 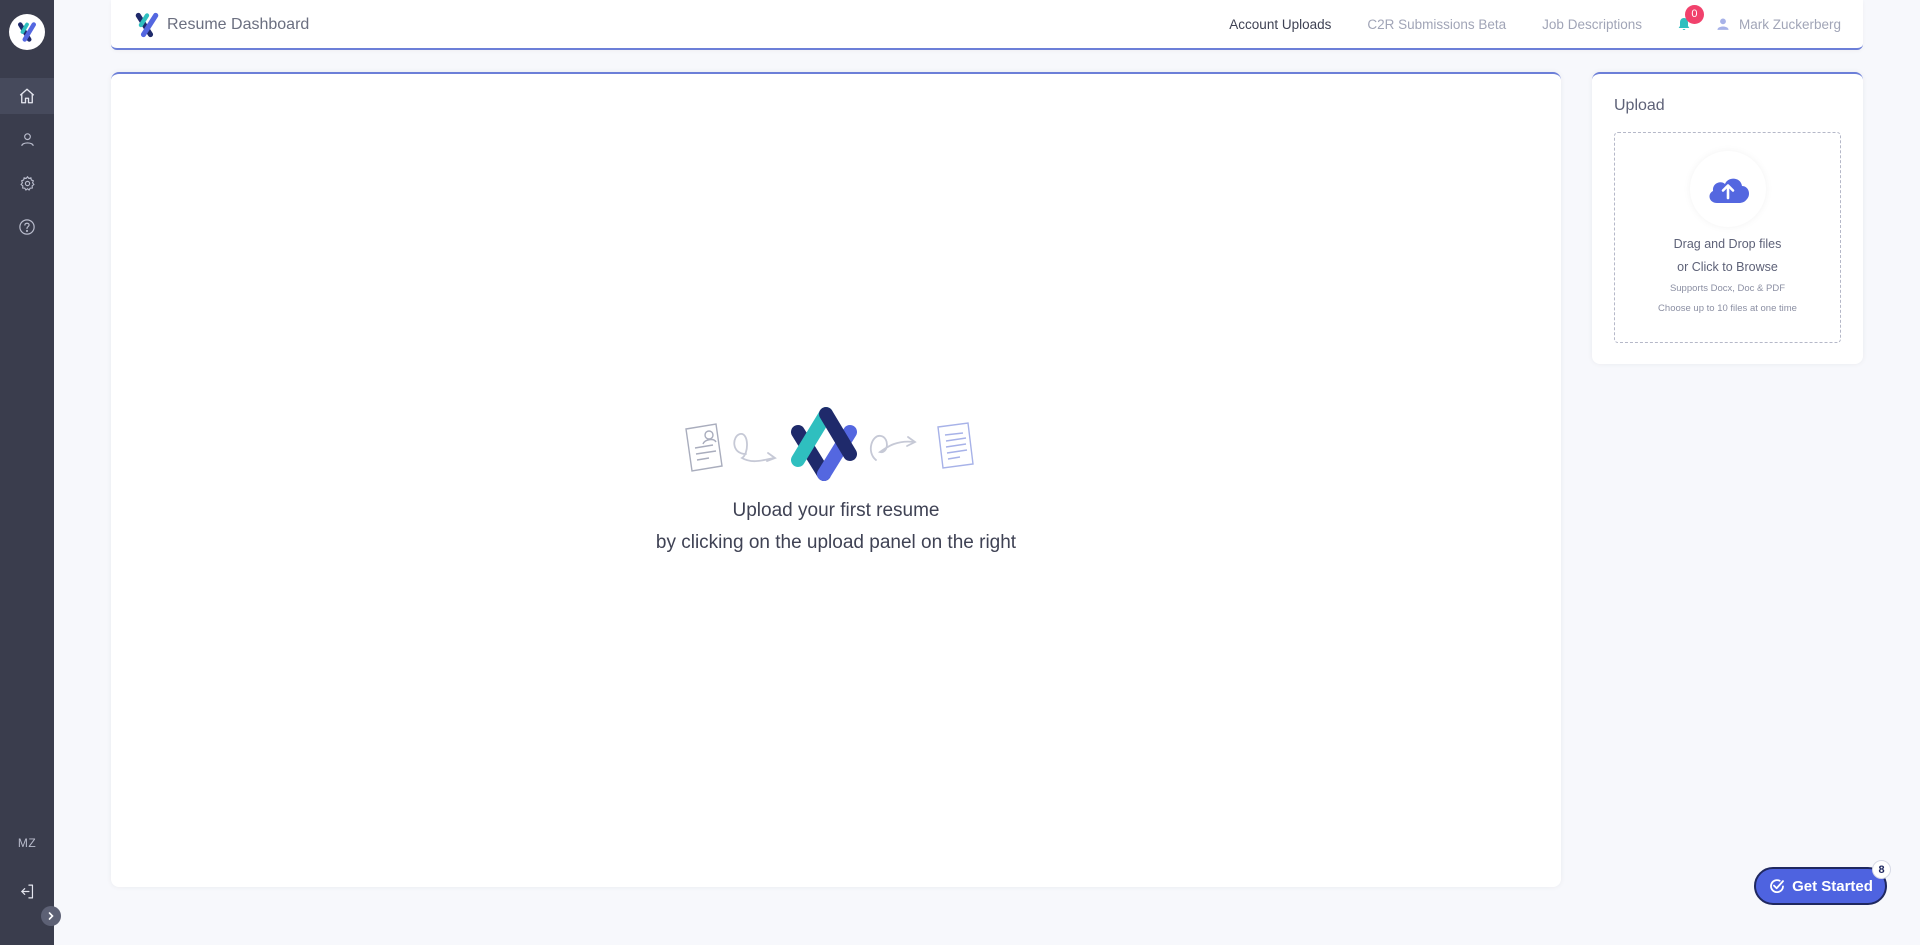 I want to click on cloud-upload-icon, so click(x=1729, y=190).